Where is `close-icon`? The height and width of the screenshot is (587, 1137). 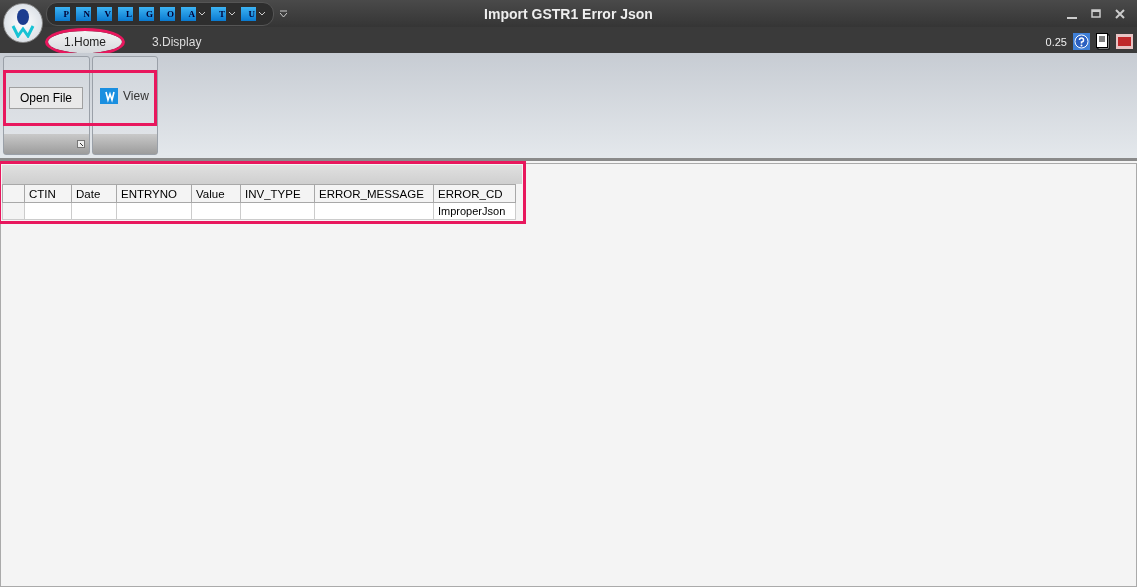 close-icon is located at coordinates (1120, 13).